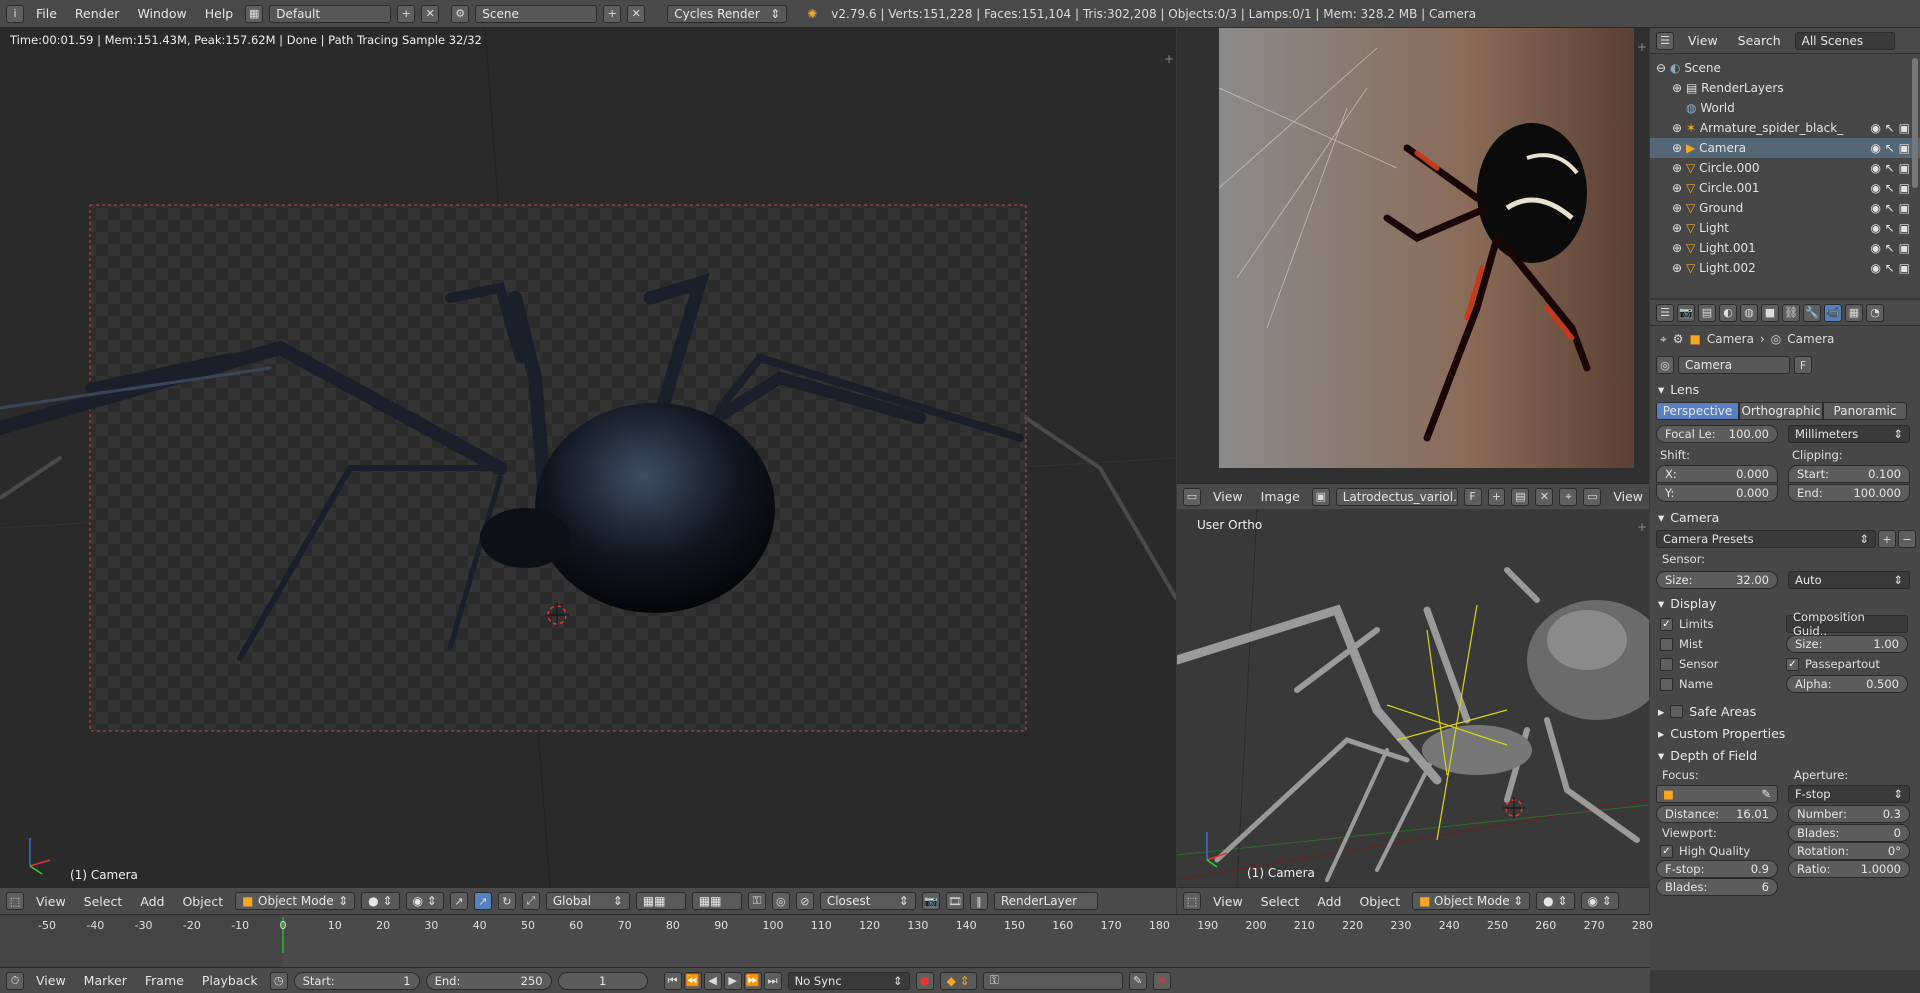 This screenshot has height=993, width=1920. What do you see at coordinates (1707, 312) in the screenshot?
I see `layers-tab-icon: ▤` at bounding box center [1707, 312].